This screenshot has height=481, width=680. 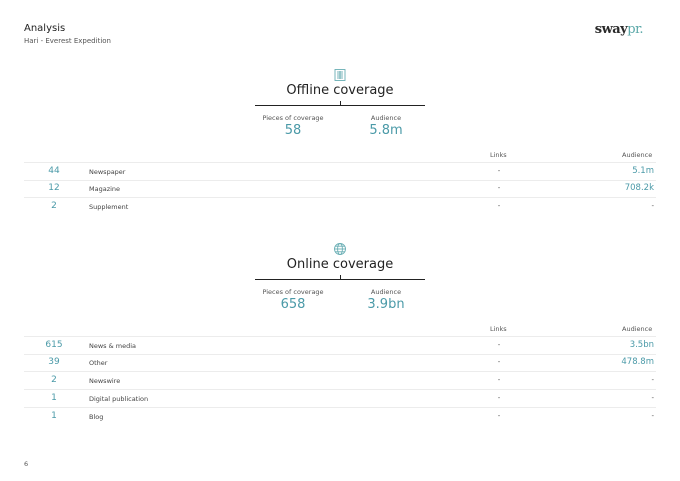 What do you see at coordinates (386, 304) in the screenshot?
I see `online-audience-value: 3.9bn` at bounding box center [386, 304].